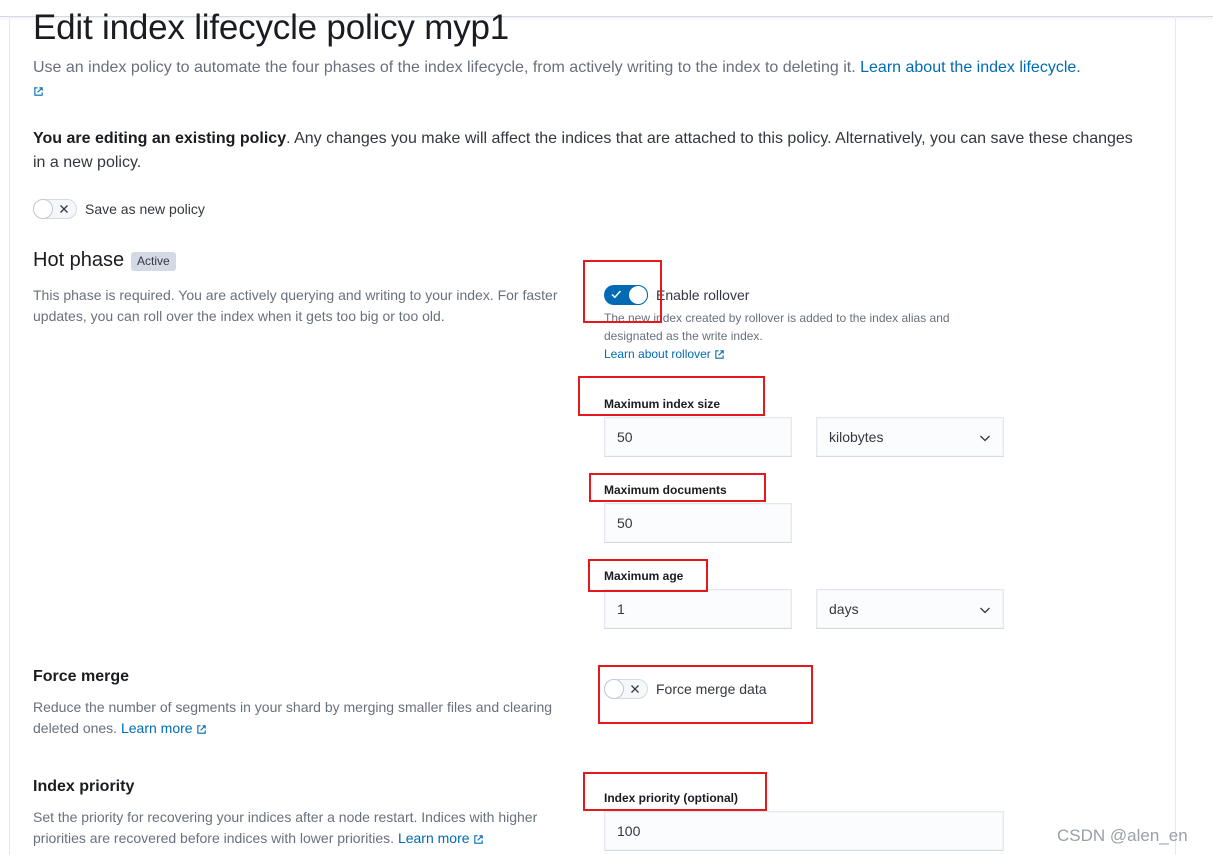  What do you see at coordinates (671, 798) in the screenshot?
I see `index-priority-label: Index priority (optional)` at bounding box center [671, 798].